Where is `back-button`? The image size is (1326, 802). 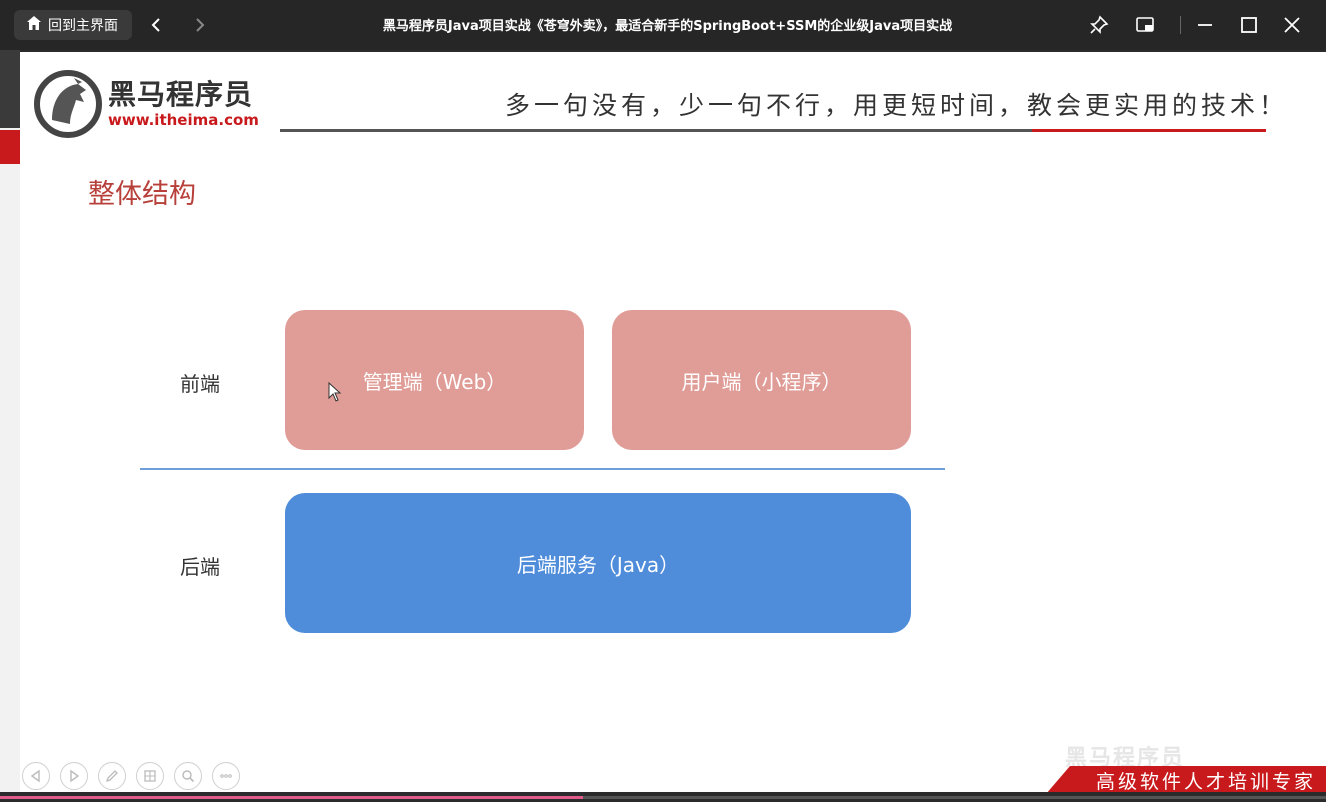 back-button is located at coordinates (156, 25).